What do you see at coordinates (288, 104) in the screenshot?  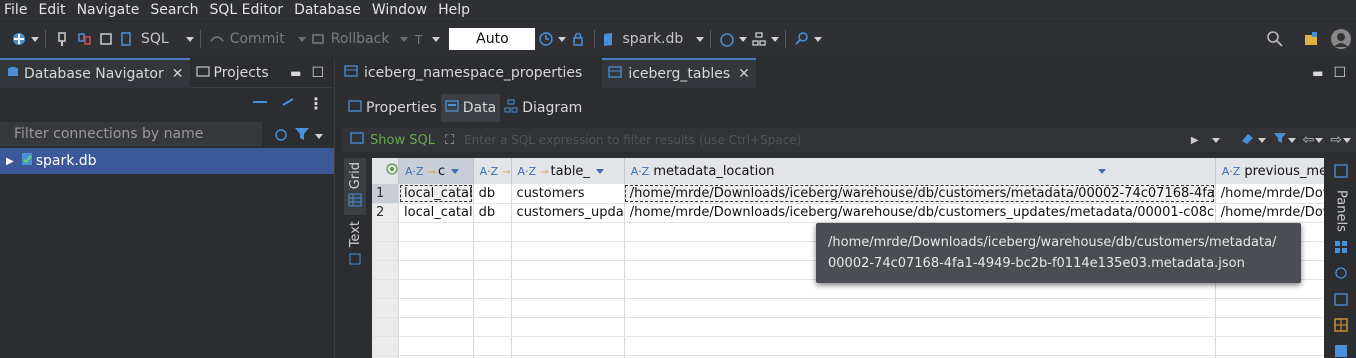 I see `link-editor-icon` at bounding box center [288, 104].